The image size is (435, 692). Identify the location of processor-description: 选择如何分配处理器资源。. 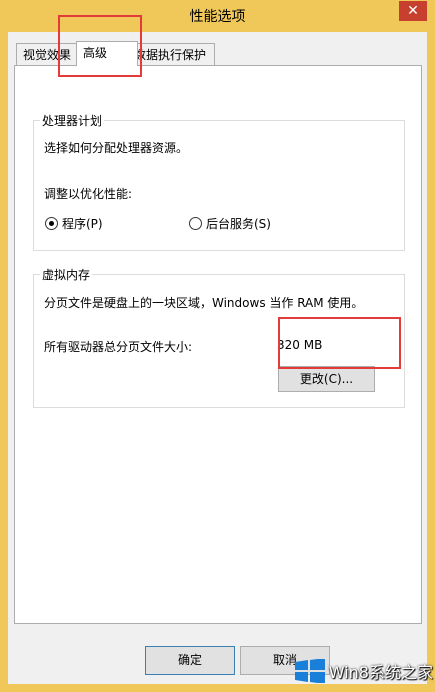
(116, 148).